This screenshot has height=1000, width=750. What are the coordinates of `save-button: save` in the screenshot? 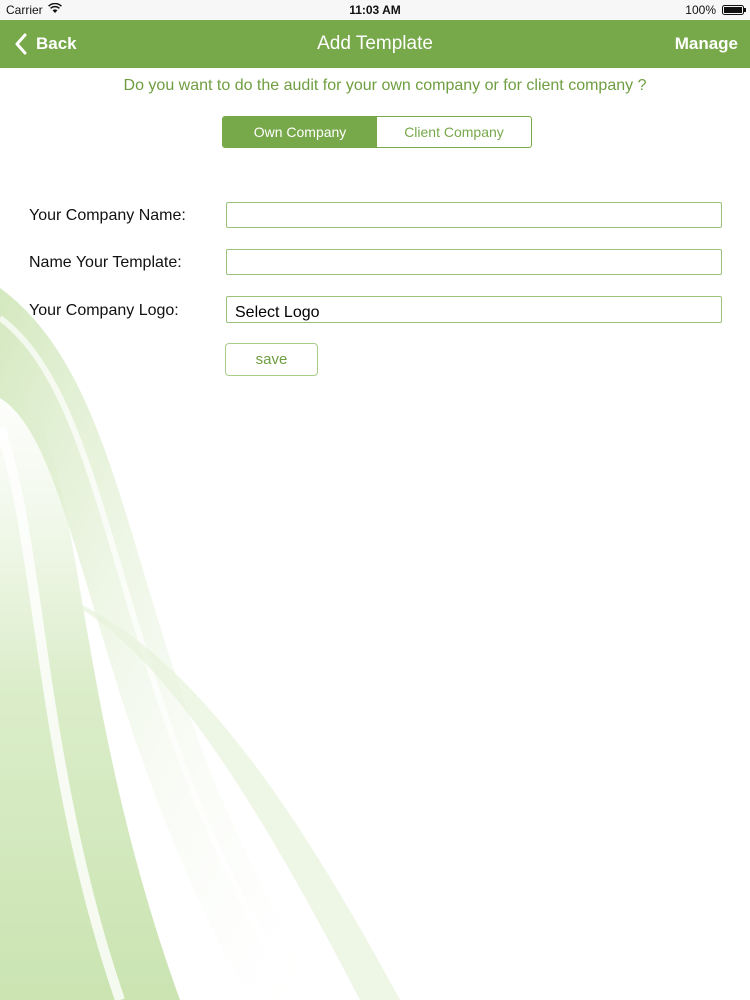 It's located at (271, 359).